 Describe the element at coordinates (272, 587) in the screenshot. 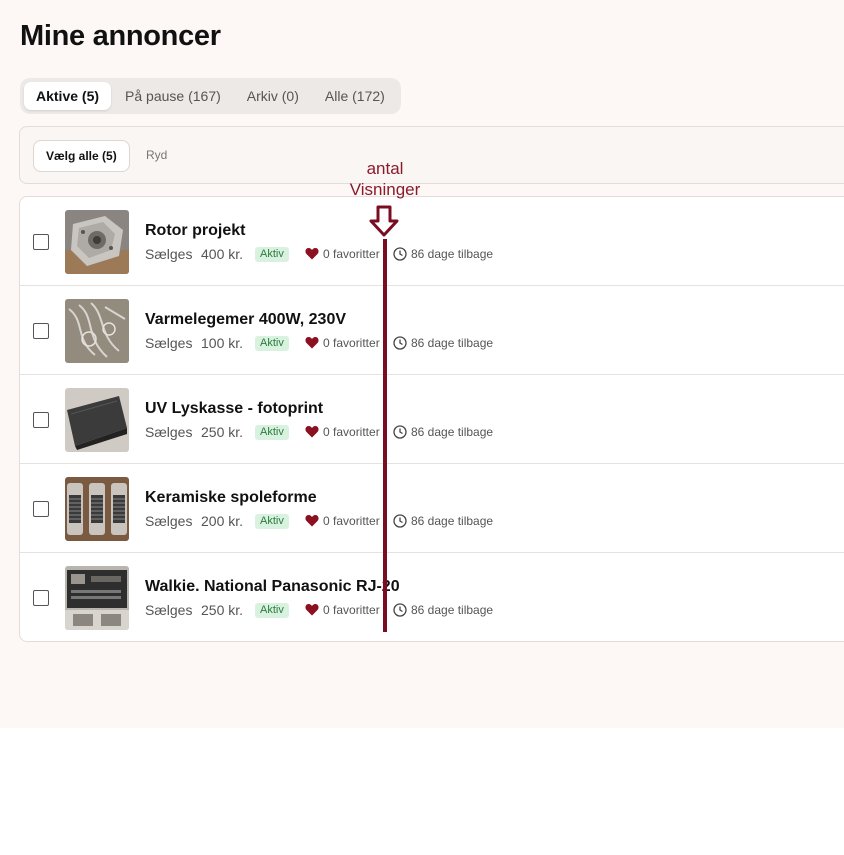

I see `listing-title: Walkie. National Panasonic RJ-20` at that location.